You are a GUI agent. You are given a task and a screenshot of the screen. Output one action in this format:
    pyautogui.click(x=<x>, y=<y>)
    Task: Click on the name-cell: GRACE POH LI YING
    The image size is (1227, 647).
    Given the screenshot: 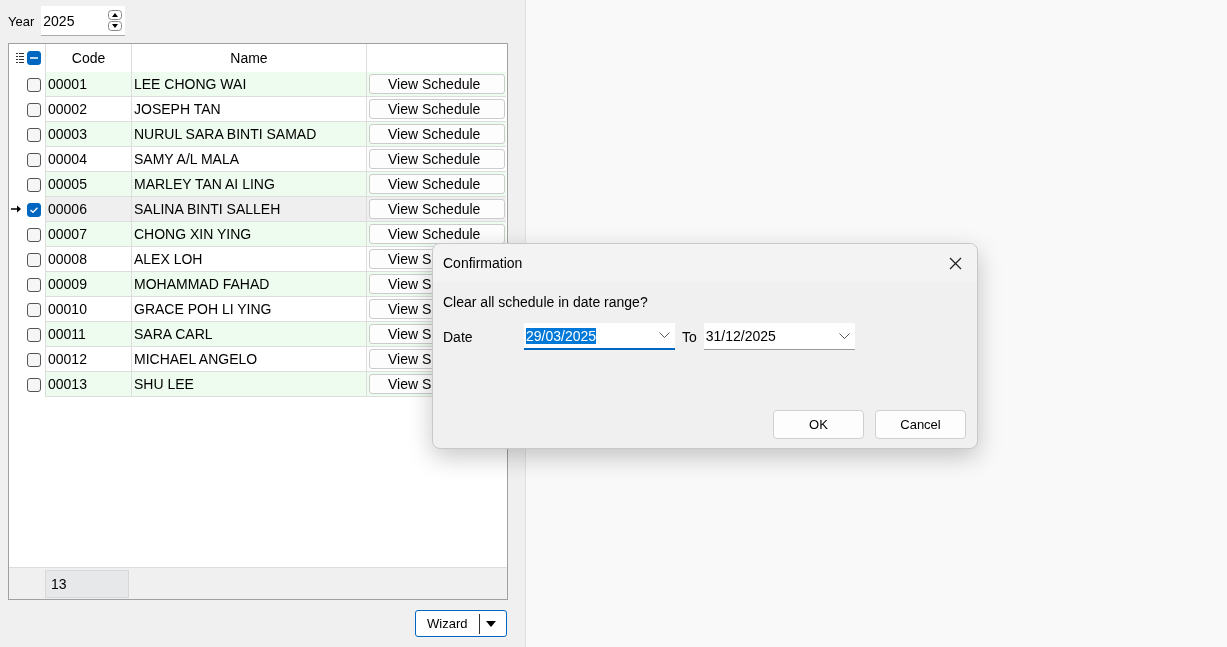 What is the action you would take?
    pyautogui.click(x=203, y=309)
    